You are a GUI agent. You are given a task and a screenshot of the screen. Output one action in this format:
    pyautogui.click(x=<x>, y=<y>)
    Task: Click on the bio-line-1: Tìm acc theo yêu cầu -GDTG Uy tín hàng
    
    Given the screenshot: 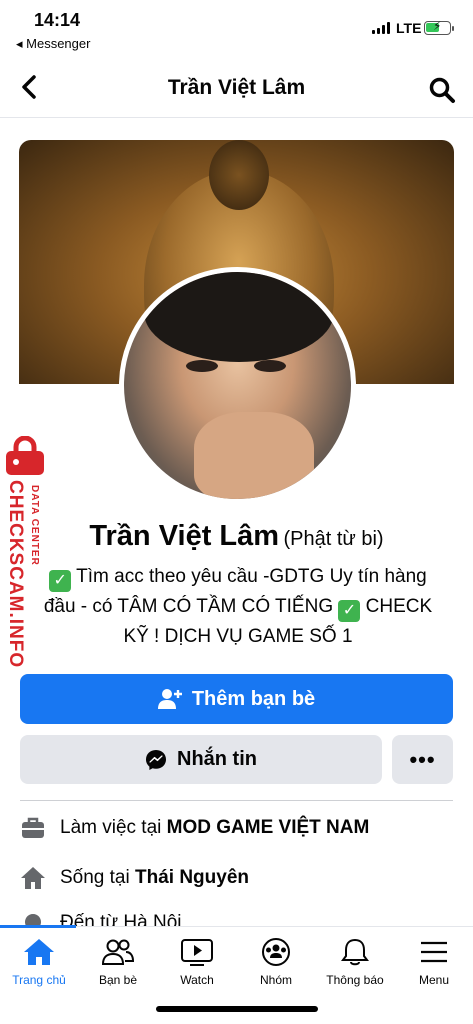 What is the action you would take?
    pyautogui.click(x=249, y=576)
    